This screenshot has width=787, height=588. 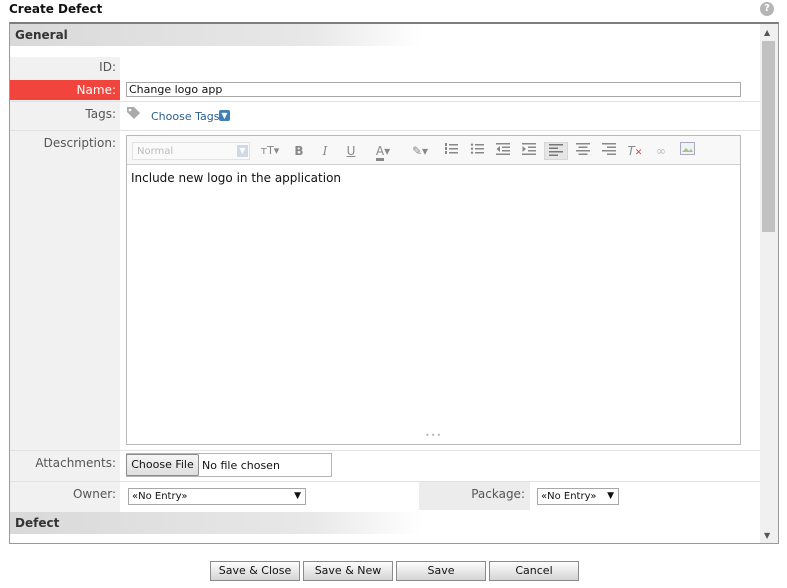 What do you see at coordinates (94, 494) in the screenshot?
I see `owner-label: Owner:` at bounding box center [94, 494].